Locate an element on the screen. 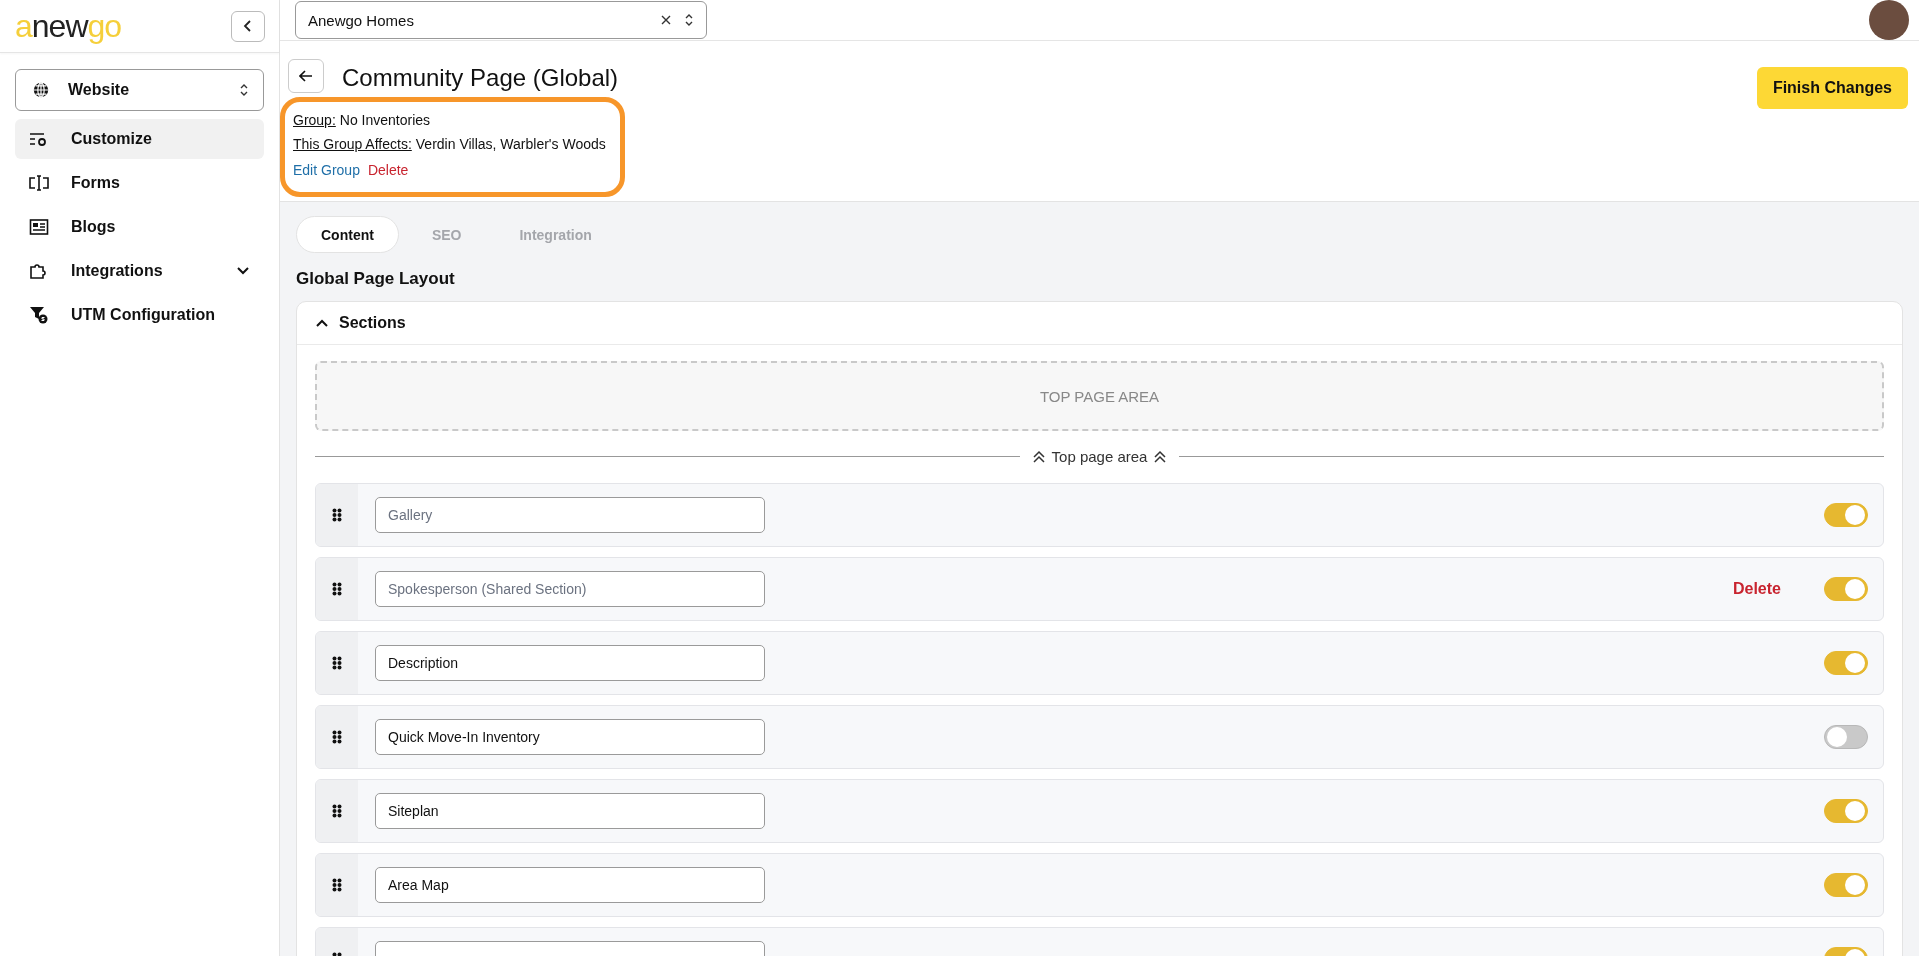 This screenshot has height=956, width=1919. page-title: Community Page (Global) is located at coordinates (480, 78).